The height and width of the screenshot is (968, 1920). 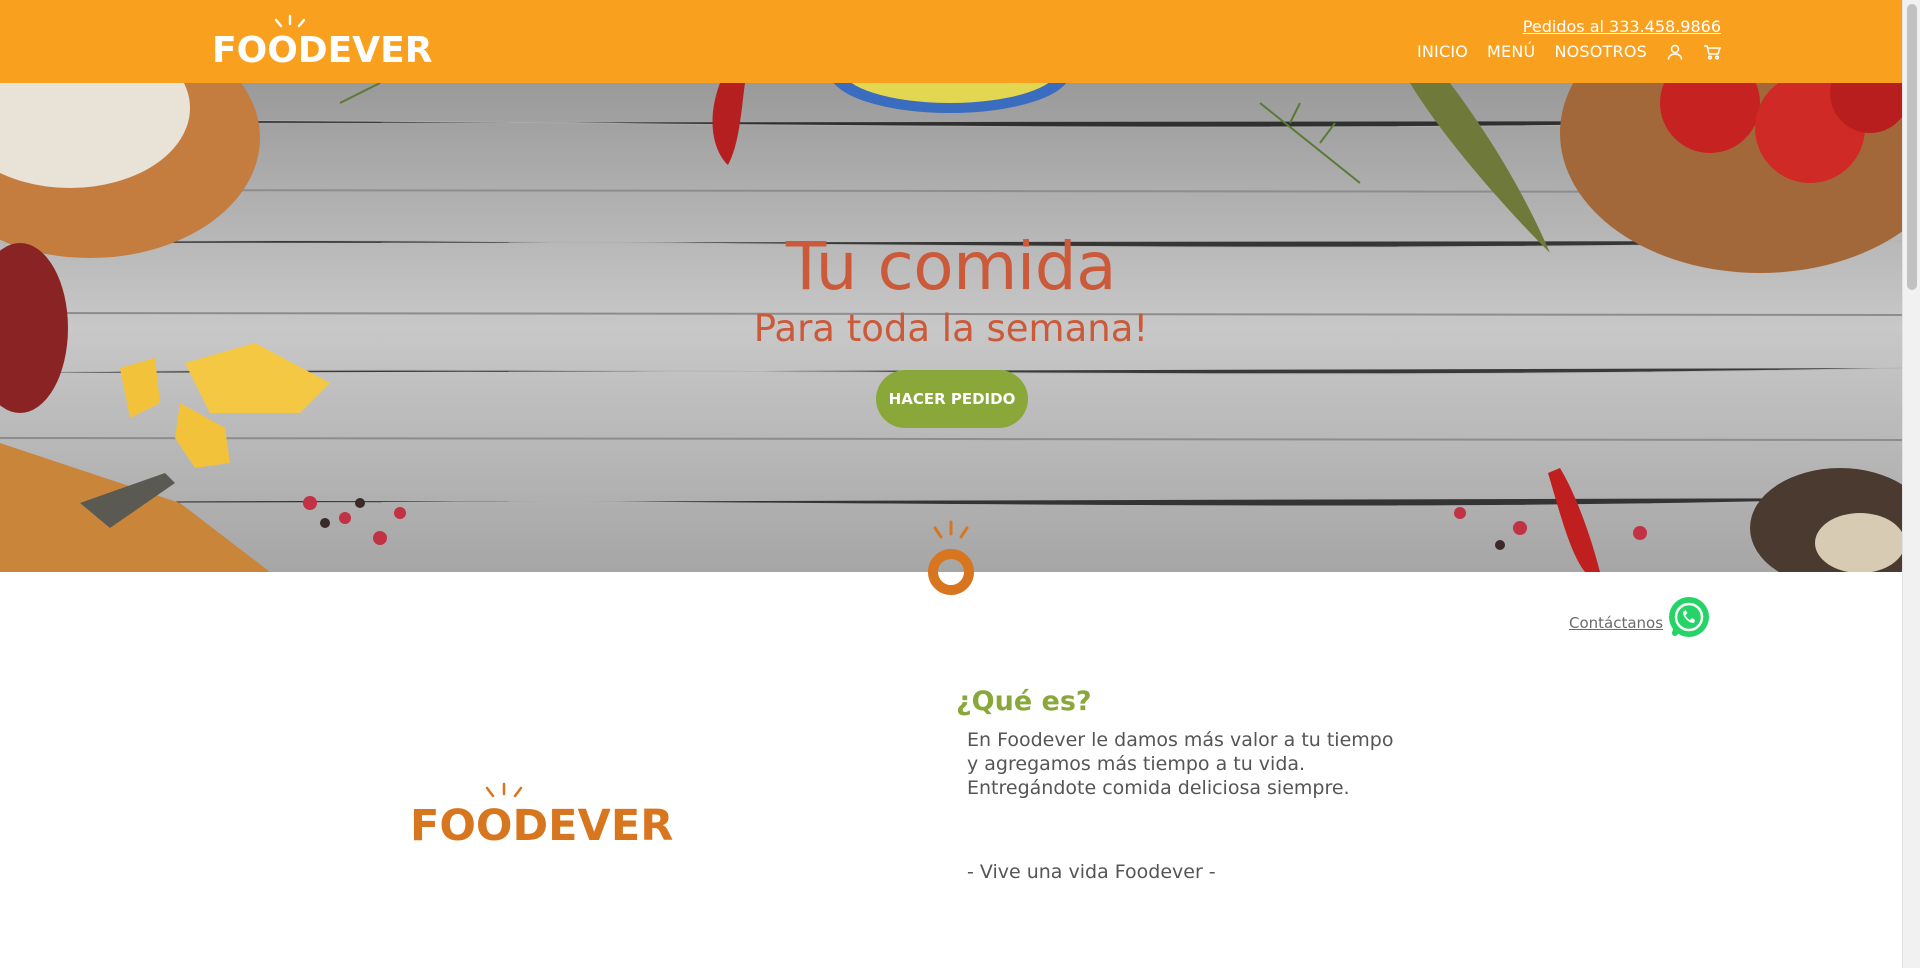 What do you see at coordinates (1912, 147) in the screenshot?
I see `scrollbar-thumb` at bounding box center [1912, 147].